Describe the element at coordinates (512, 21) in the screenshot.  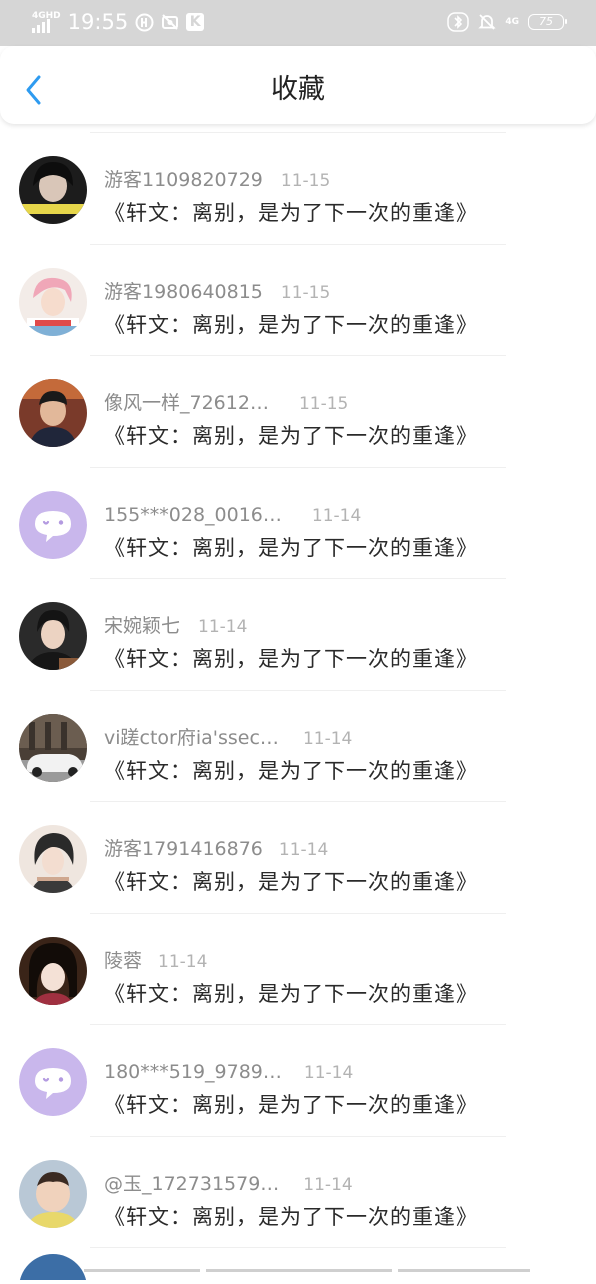
I see `mobile-data-4g: 4G` at that location.